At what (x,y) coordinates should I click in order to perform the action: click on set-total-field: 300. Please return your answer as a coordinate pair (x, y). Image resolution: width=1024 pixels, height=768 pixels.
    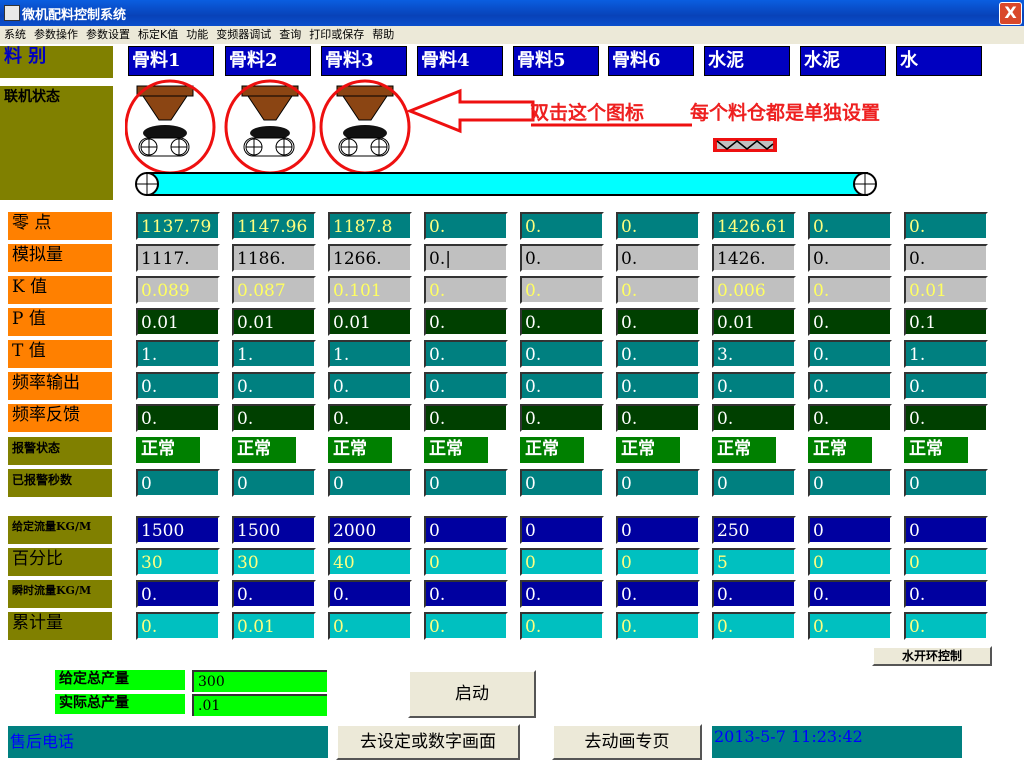
    Looking at the image, I should click on (259, 681).